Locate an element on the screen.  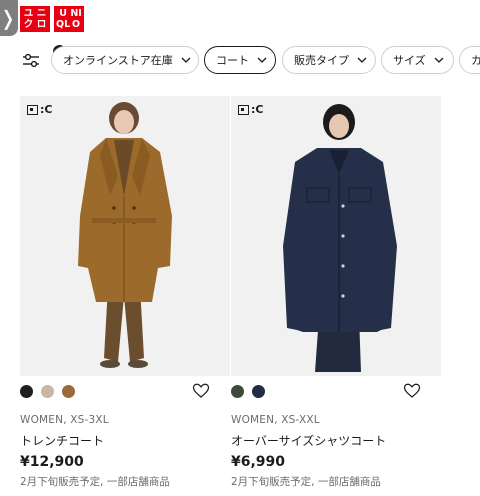
chip-sales-type: 販売タイプ is located at coordinates (329, 60).